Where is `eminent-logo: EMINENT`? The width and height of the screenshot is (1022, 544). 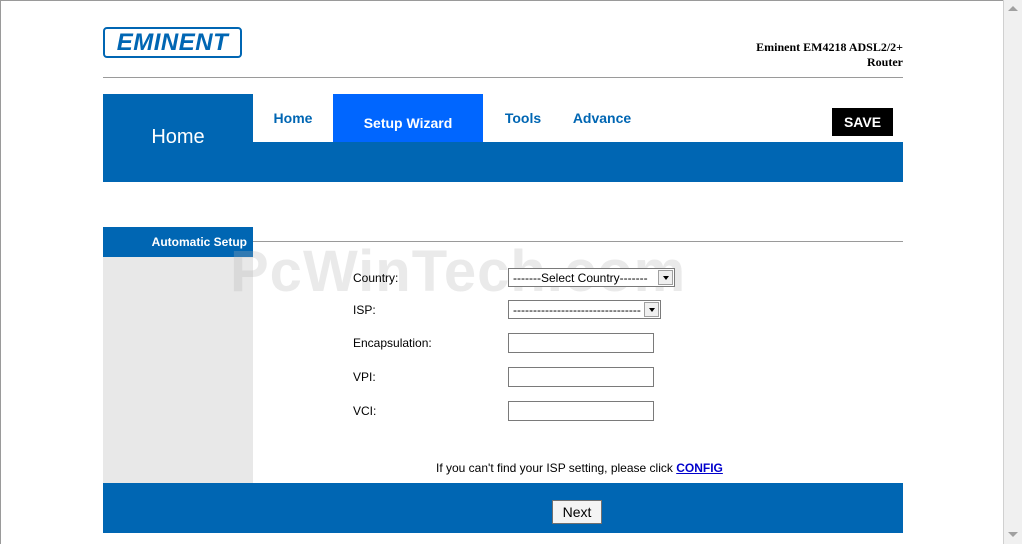 eminent-logo: EMINENT is located at coordinates (172, 42).